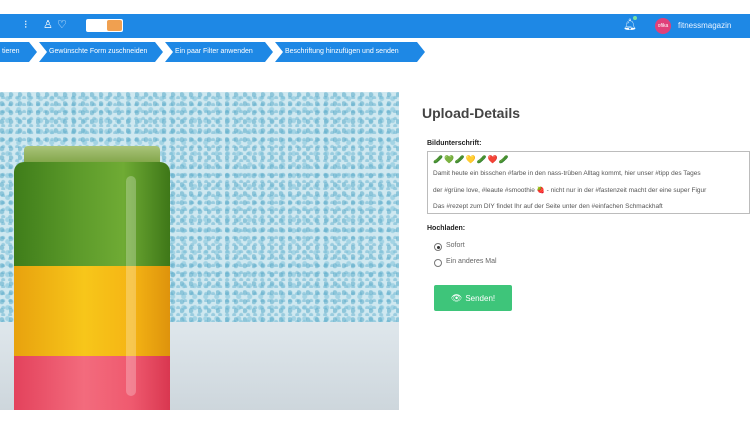 This screenshot has height=421, width=750. I want to click on step-label: tieren, so click(11, 51).